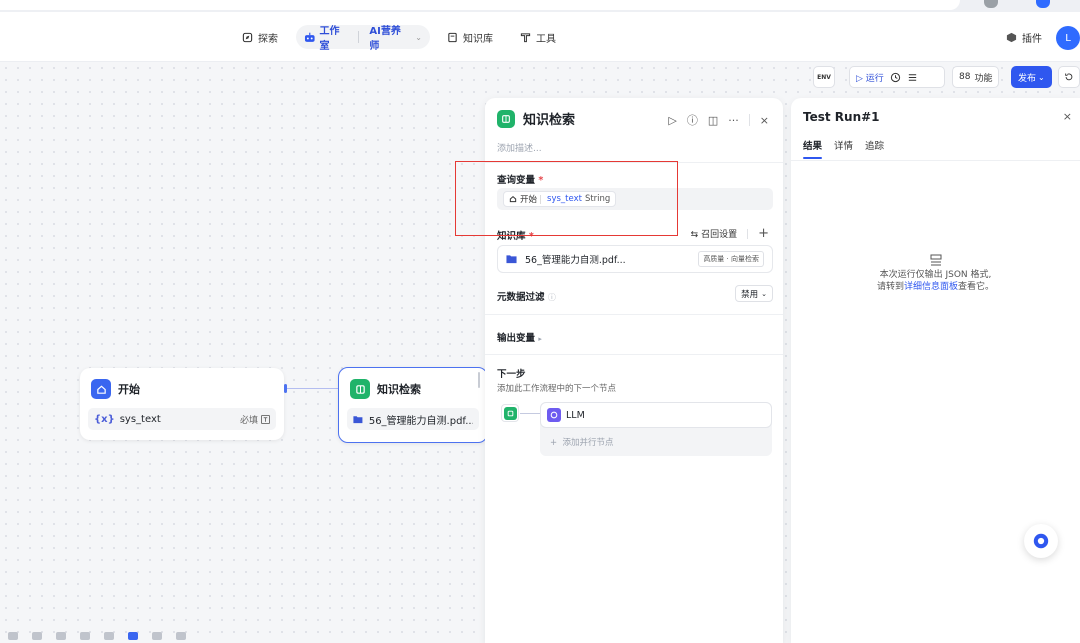 This screenshot has width=1080, height=643. What do you see at coordinates (140, 419) in the screenshot?
I see `start-variable-name: sys_text` at bounding box center [140, 419].